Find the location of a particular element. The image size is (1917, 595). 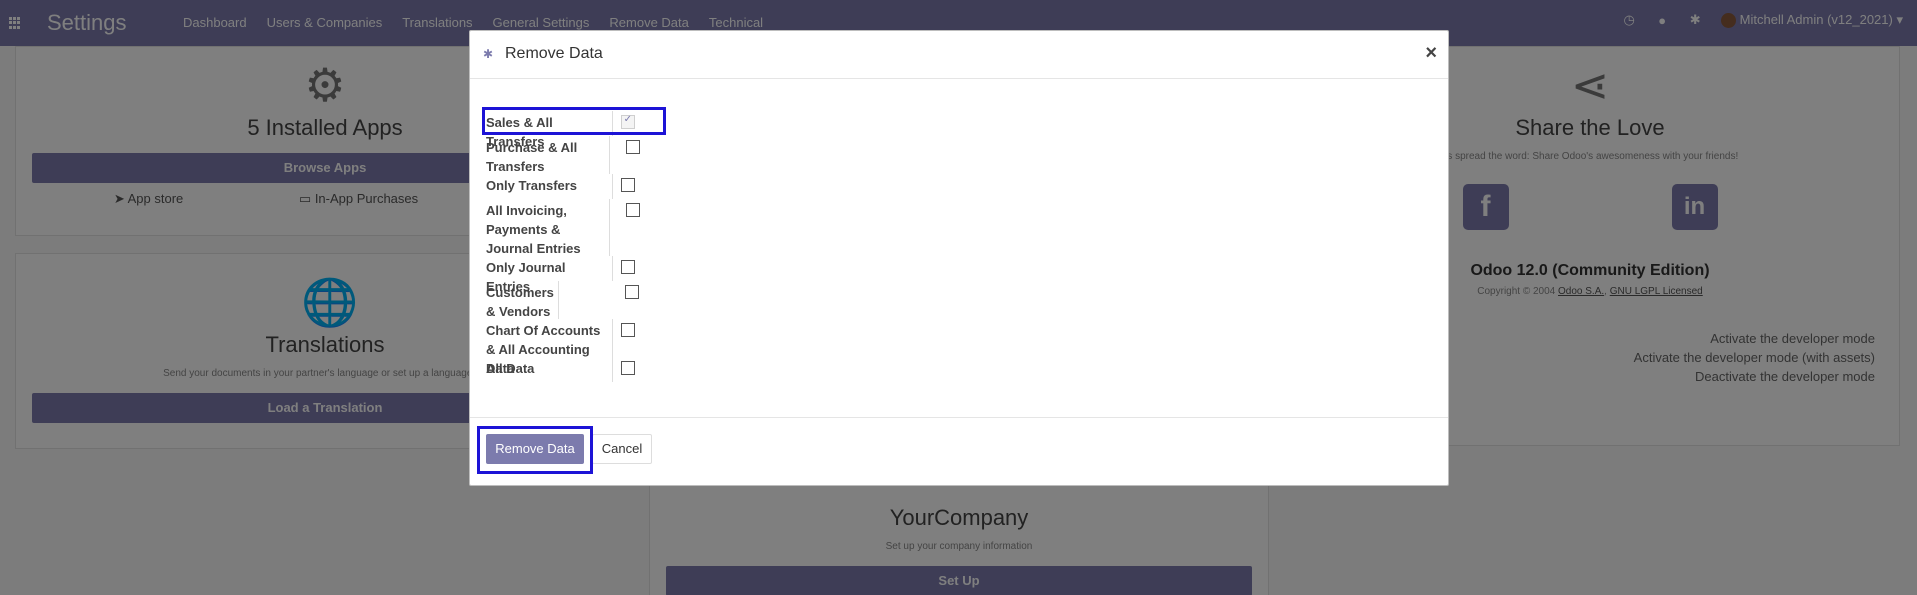

only-transfers-checkbox is located at coordinates (627, 185).